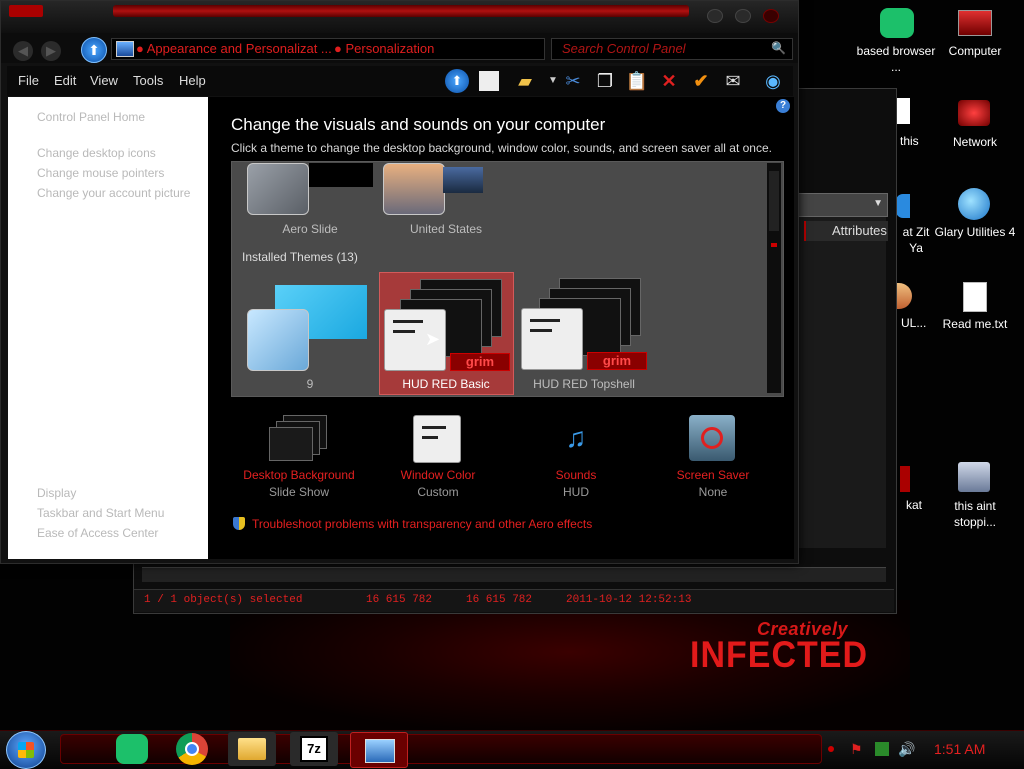  I want to click on link-ease-of-access: Ease of Access Center, so click(97, 533).